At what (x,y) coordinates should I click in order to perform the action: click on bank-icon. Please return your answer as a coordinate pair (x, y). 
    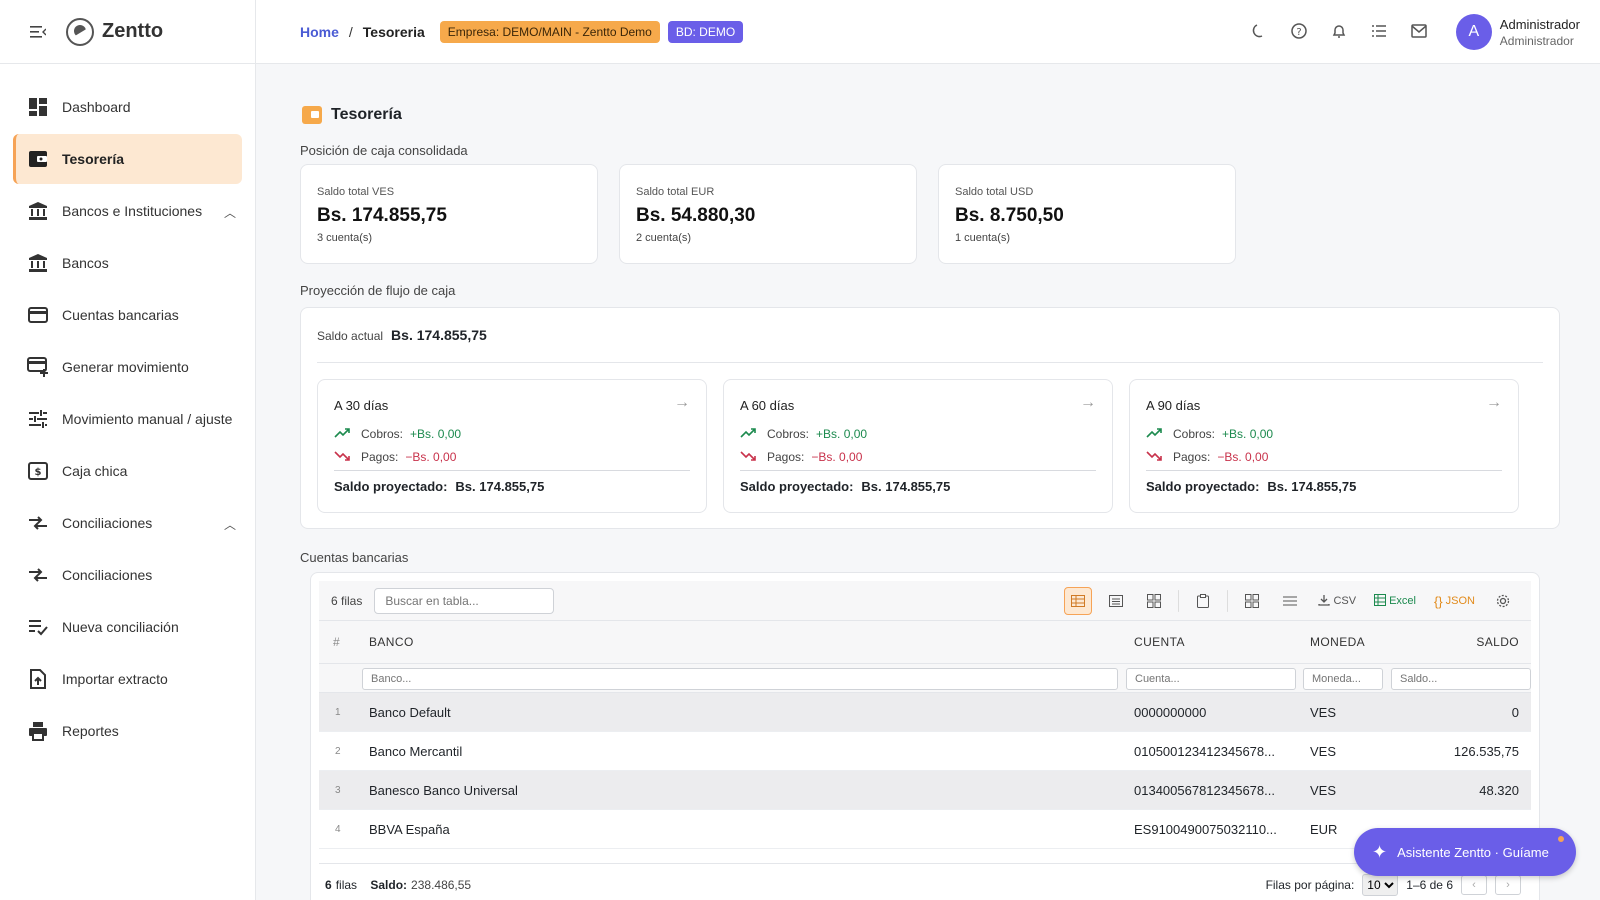
    Looking at the image, I should click on (38, 211).